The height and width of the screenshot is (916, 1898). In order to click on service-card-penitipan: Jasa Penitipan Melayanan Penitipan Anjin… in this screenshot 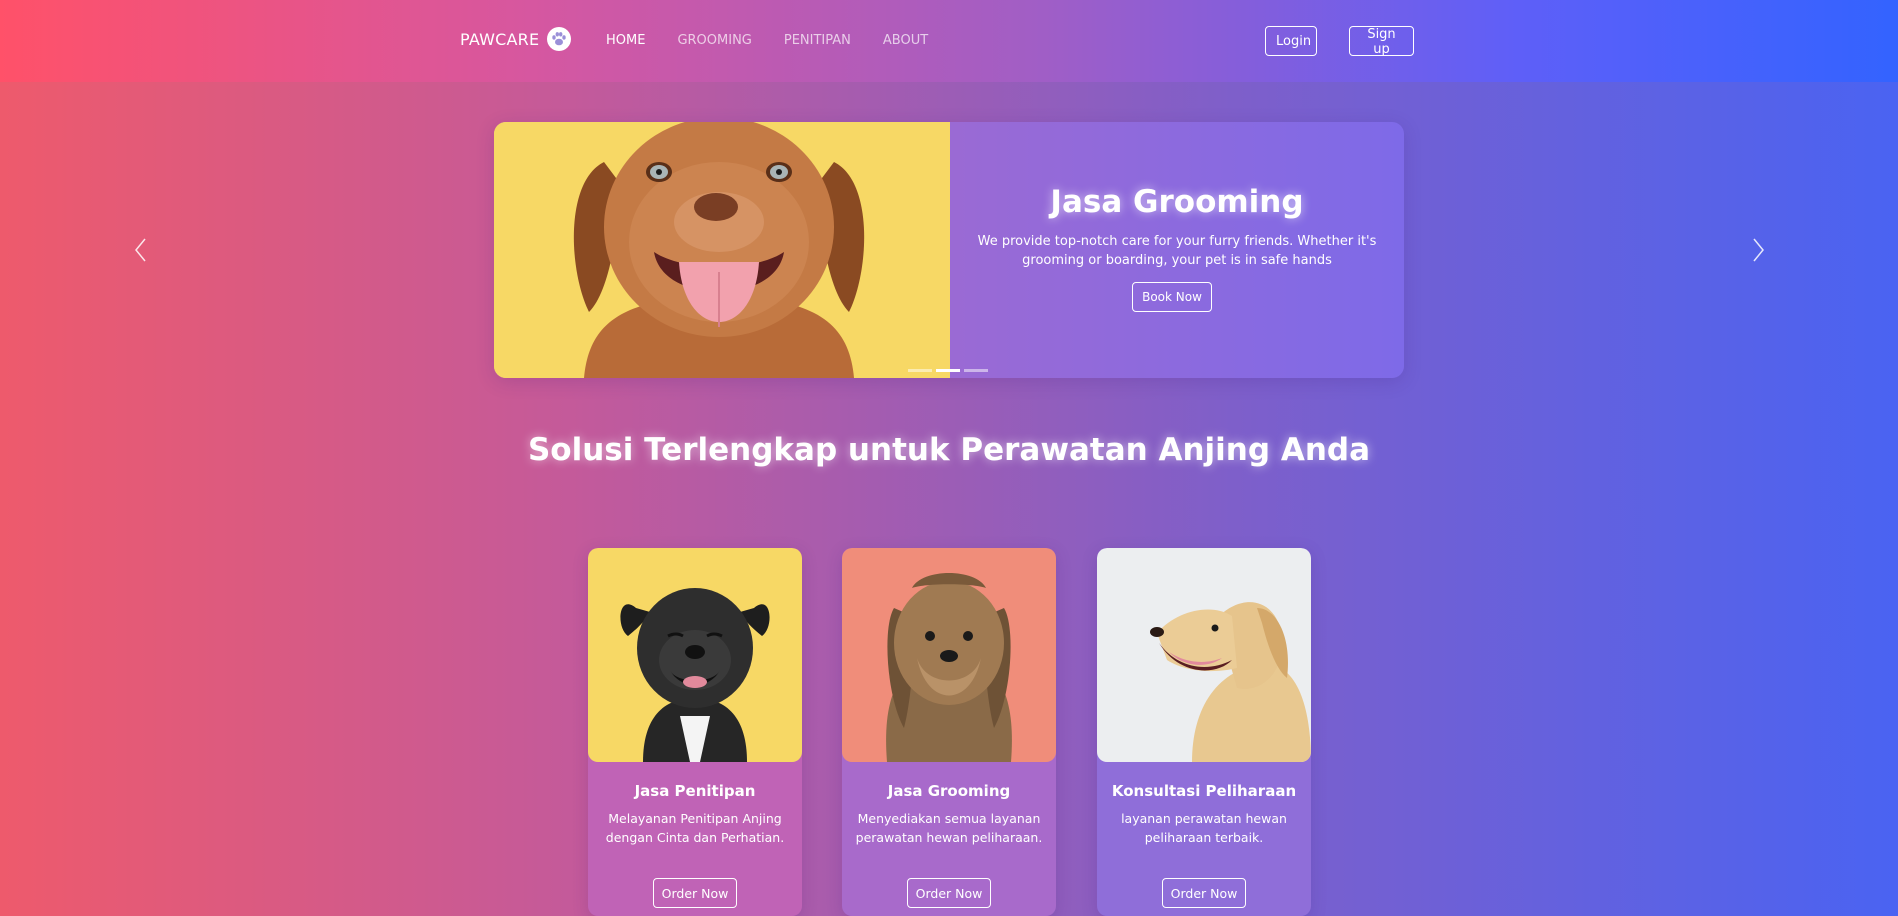, I will do `click(695, 732)`.